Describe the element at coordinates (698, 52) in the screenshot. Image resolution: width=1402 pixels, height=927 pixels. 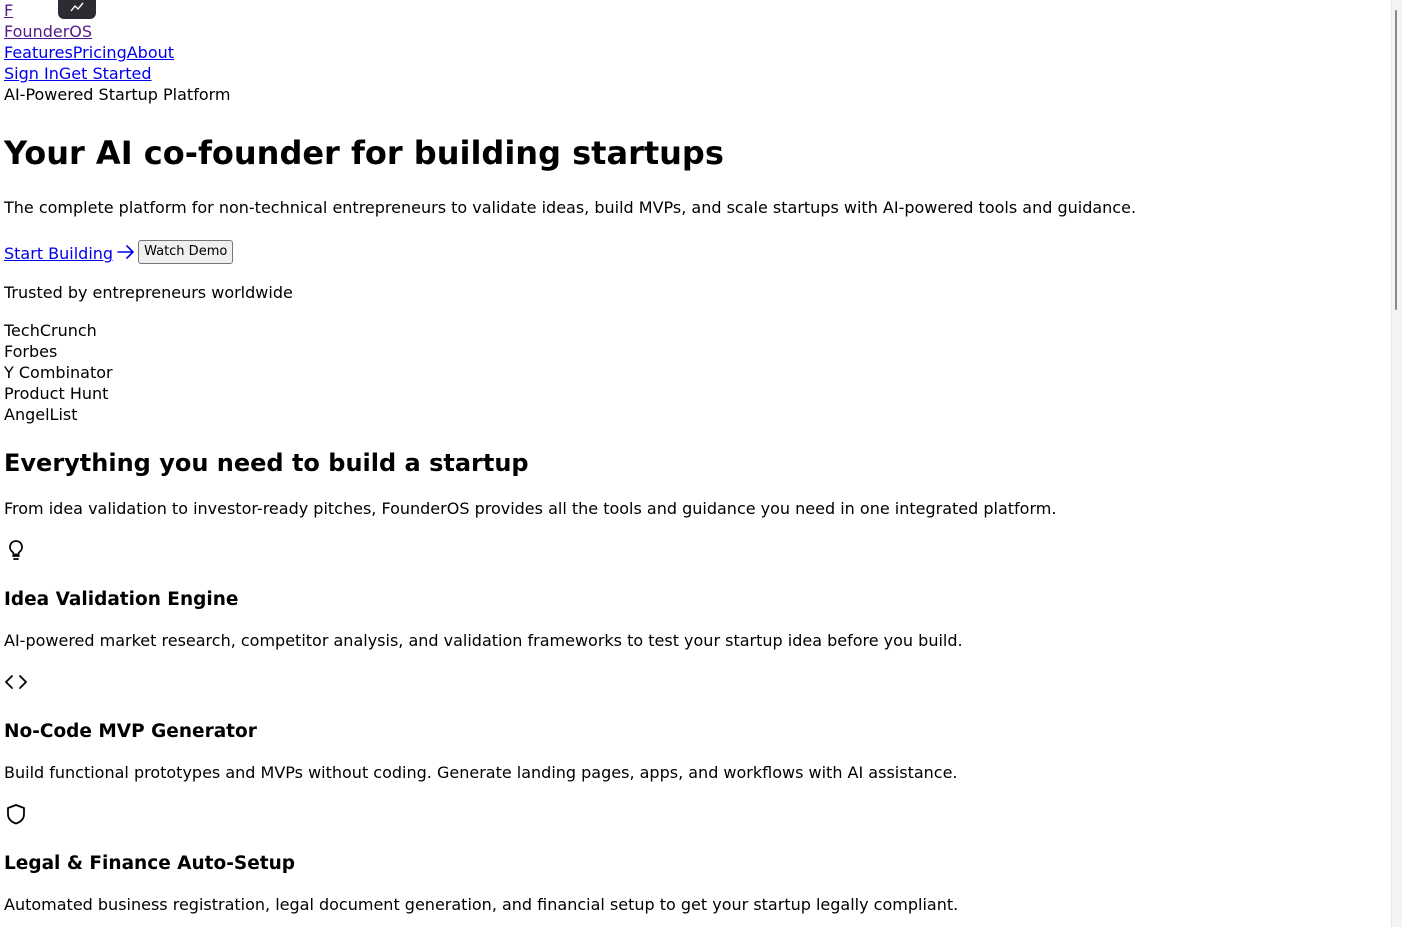
I see `nav-links: FeaturesPricingAbout` at that location.